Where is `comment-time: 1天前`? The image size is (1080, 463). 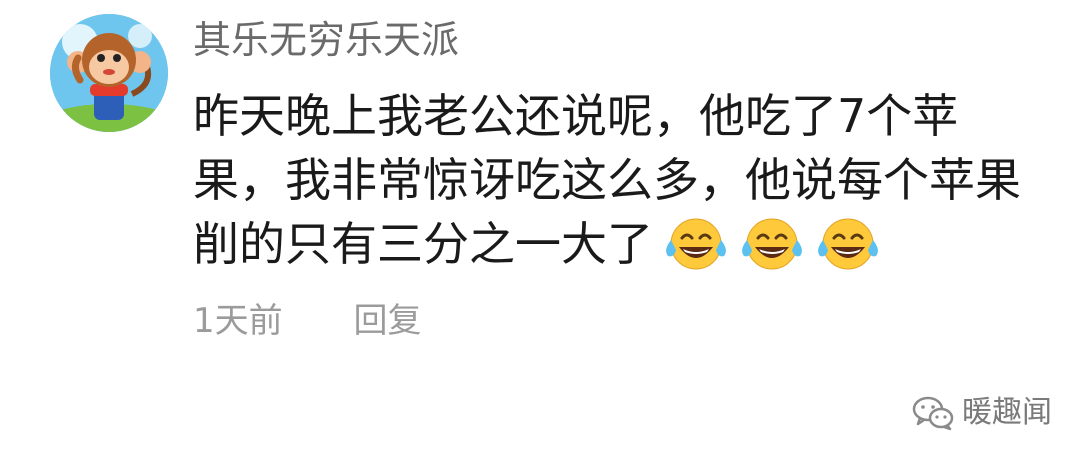 comment-time: 1天前 is located at coordinates (238, 321).